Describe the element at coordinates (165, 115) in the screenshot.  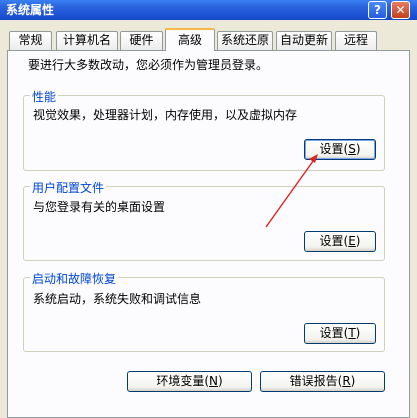
I see `performance-description: 视觉效果，处理器计划，内存使用，以及虚拟内存` at that location.